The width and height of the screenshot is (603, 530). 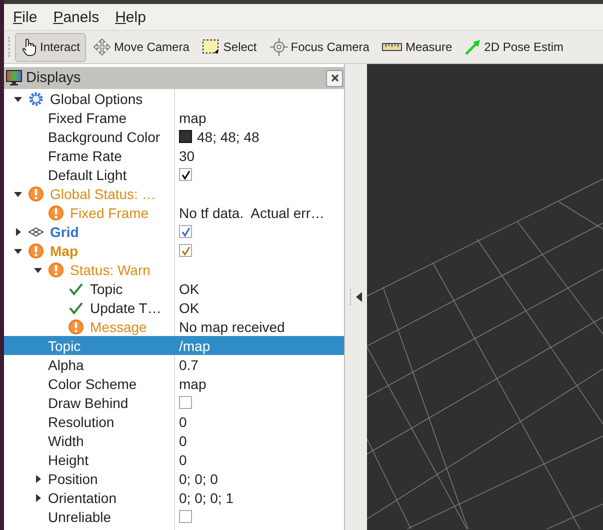 What do you see at coordinates (174, 345) in the screenshot?
I see `tree-row: Topic /map` at bounding box center [174, 345].